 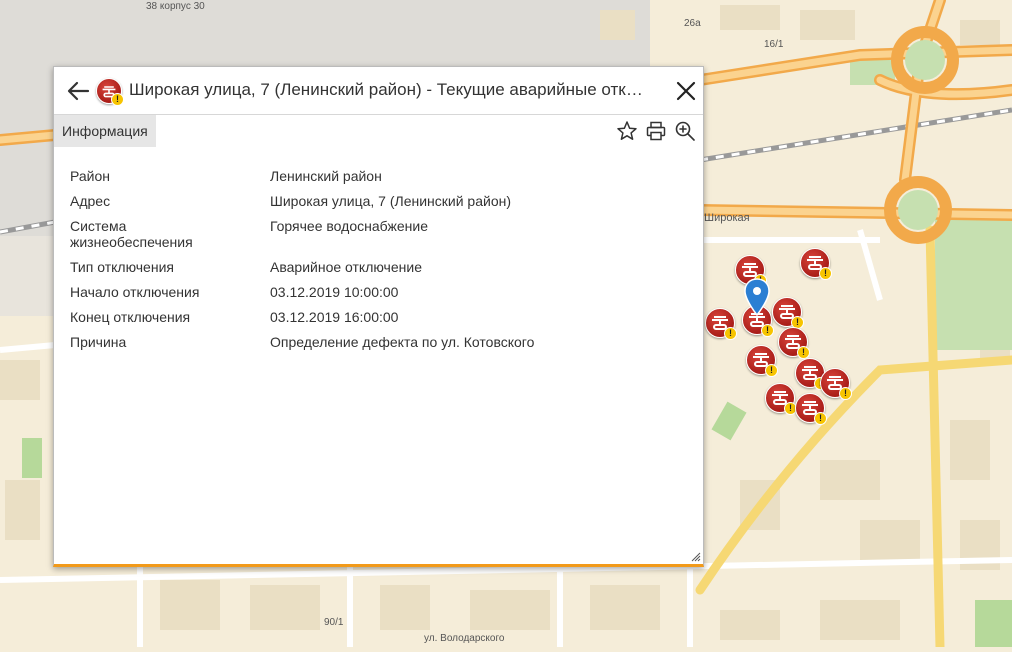 I want to click on detail-value: Определение дефекта по ул. Котовского, so click(x=402, y=342).